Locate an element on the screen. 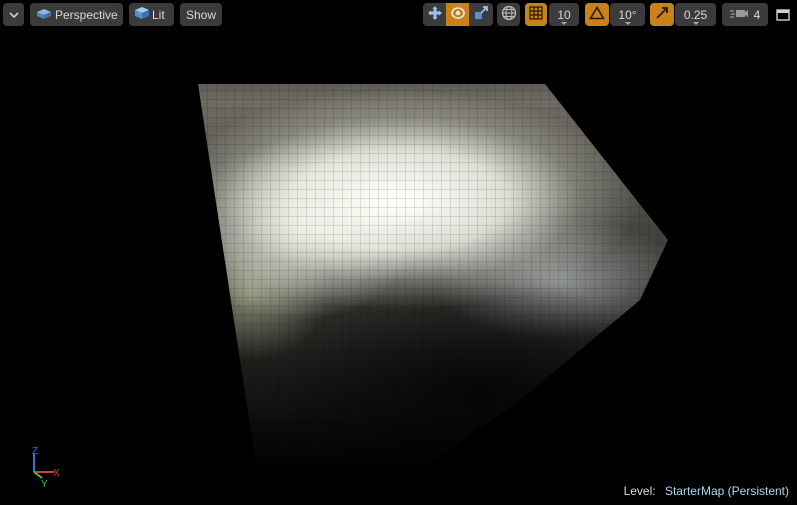 The height and width of the screenshot is (505, 797). maximize-viewport-button is located at coordinates (783, 14).